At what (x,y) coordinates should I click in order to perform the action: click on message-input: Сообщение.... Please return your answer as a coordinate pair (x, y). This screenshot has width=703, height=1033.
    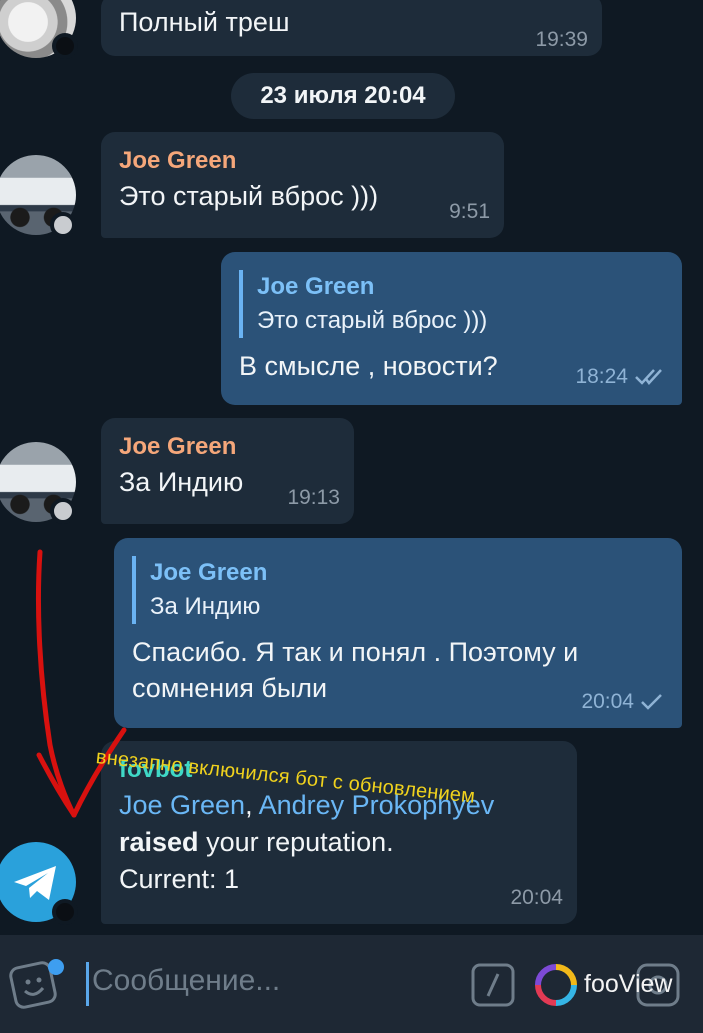
    Looking at the image, I should click on (186, 981).